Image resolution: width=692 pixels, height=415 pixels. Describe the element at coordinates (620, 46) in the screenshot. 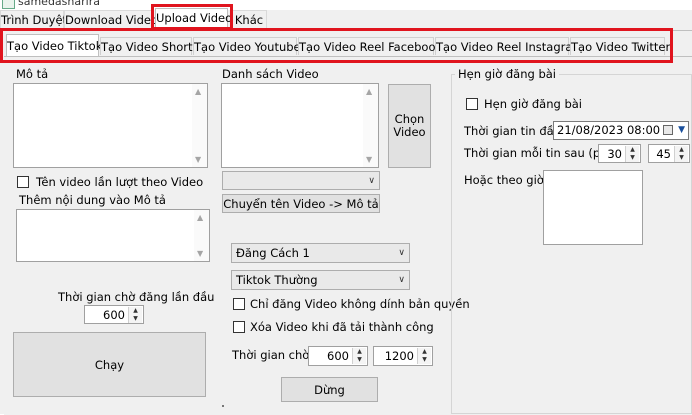

I see `subtab-twitter: Tạo Video Twitter` at that location.